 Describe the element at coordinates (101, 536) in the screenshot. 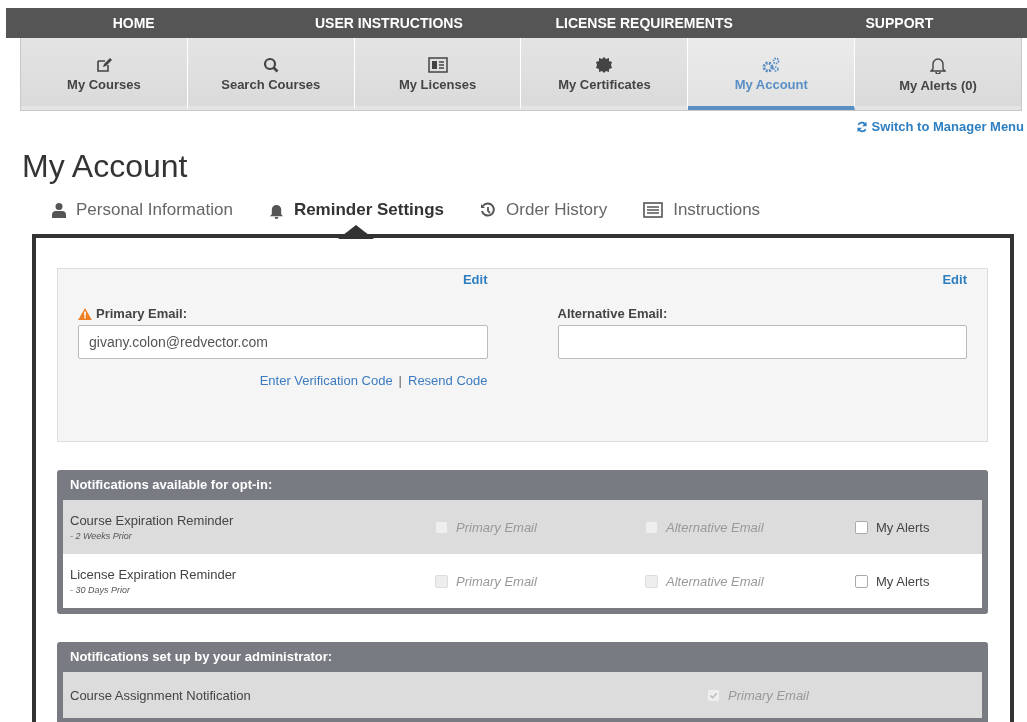

I see `notification-timing: - 2 Weeks Prior` at that location.